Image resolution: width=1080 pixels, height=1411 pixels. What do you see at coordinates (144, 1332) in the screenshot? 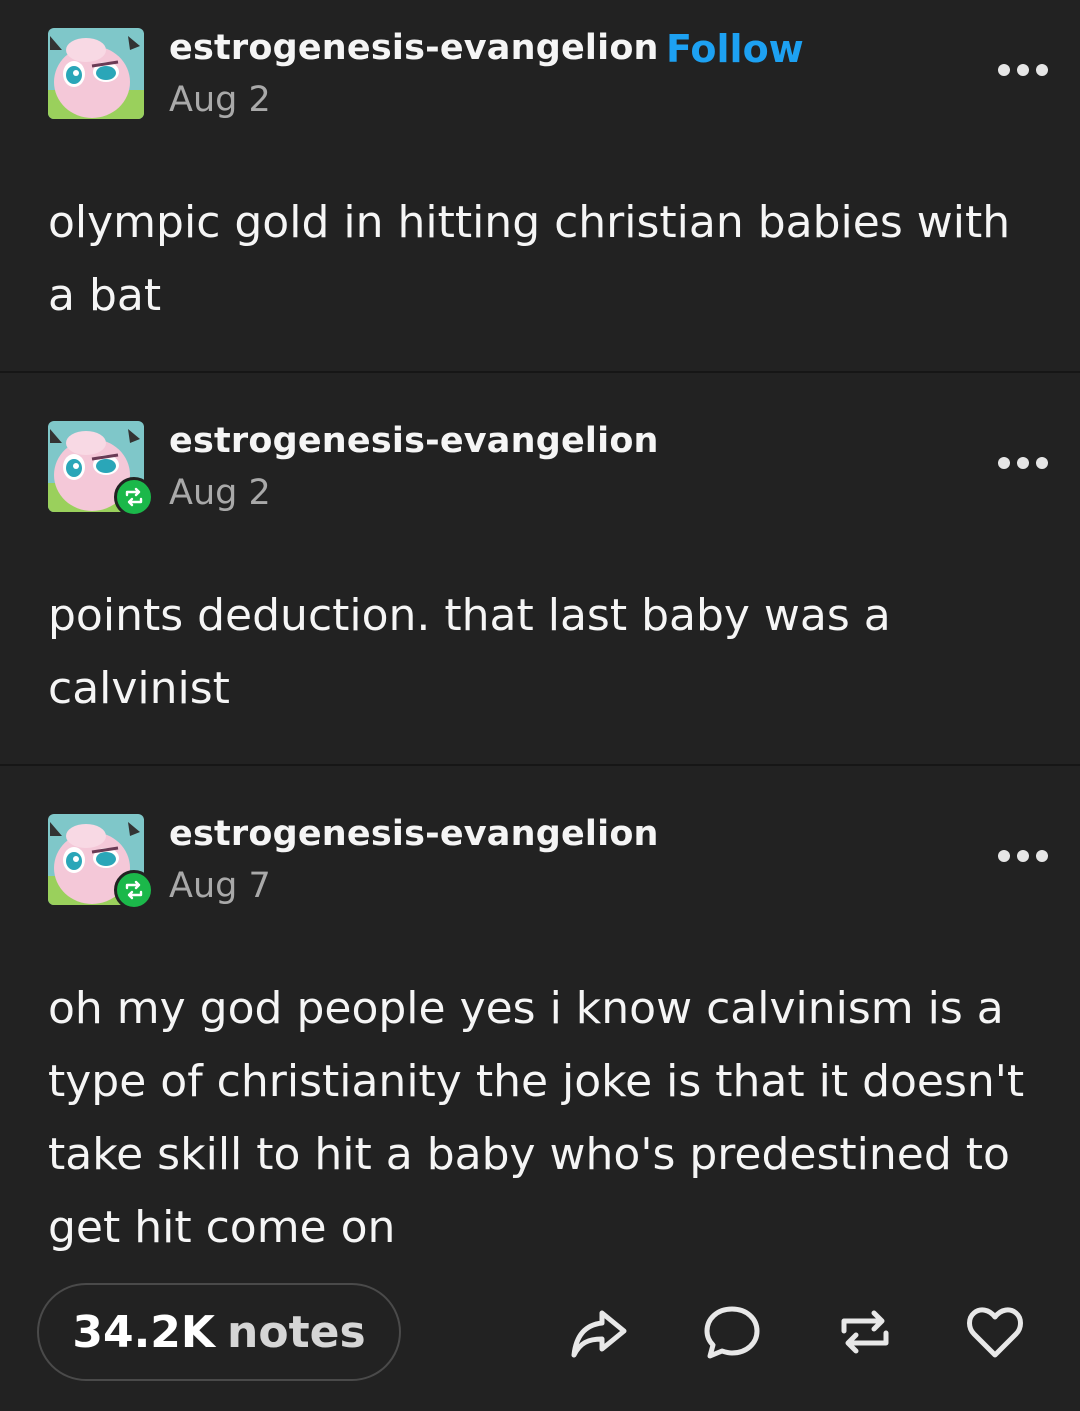
I see `notes-count: 34.2K` at bounding box center [144, 1332].